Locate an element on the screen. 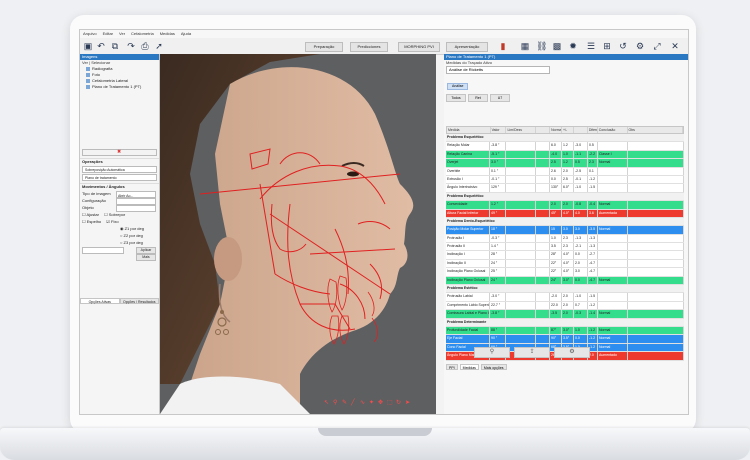  layout-icon: ▦ is located at coordinates (525, 46).